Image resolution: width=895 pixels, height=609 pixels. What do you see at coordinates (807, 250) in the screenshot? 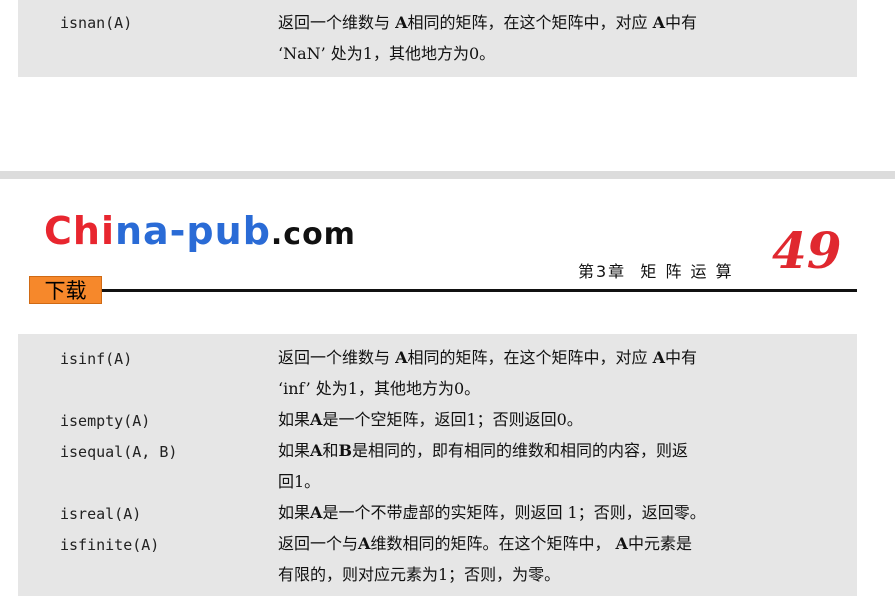
I see `page-number: 49` at bounding box center [807, 250].